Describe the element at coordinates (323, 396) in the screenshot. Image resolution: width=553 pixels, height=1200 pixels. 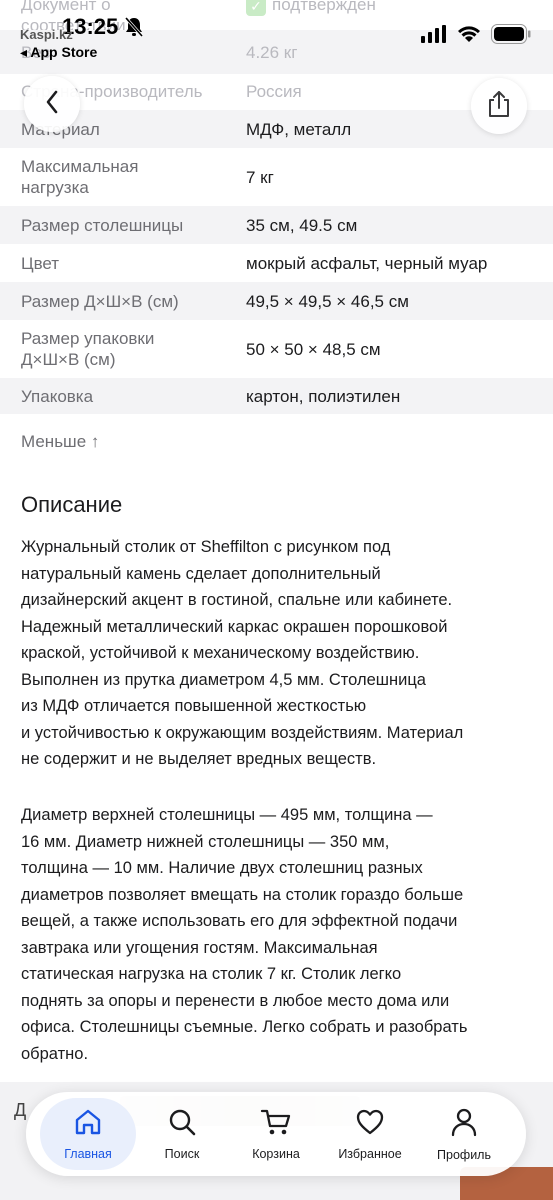
I see `spec-value: картон, полиэтилен` at that location.